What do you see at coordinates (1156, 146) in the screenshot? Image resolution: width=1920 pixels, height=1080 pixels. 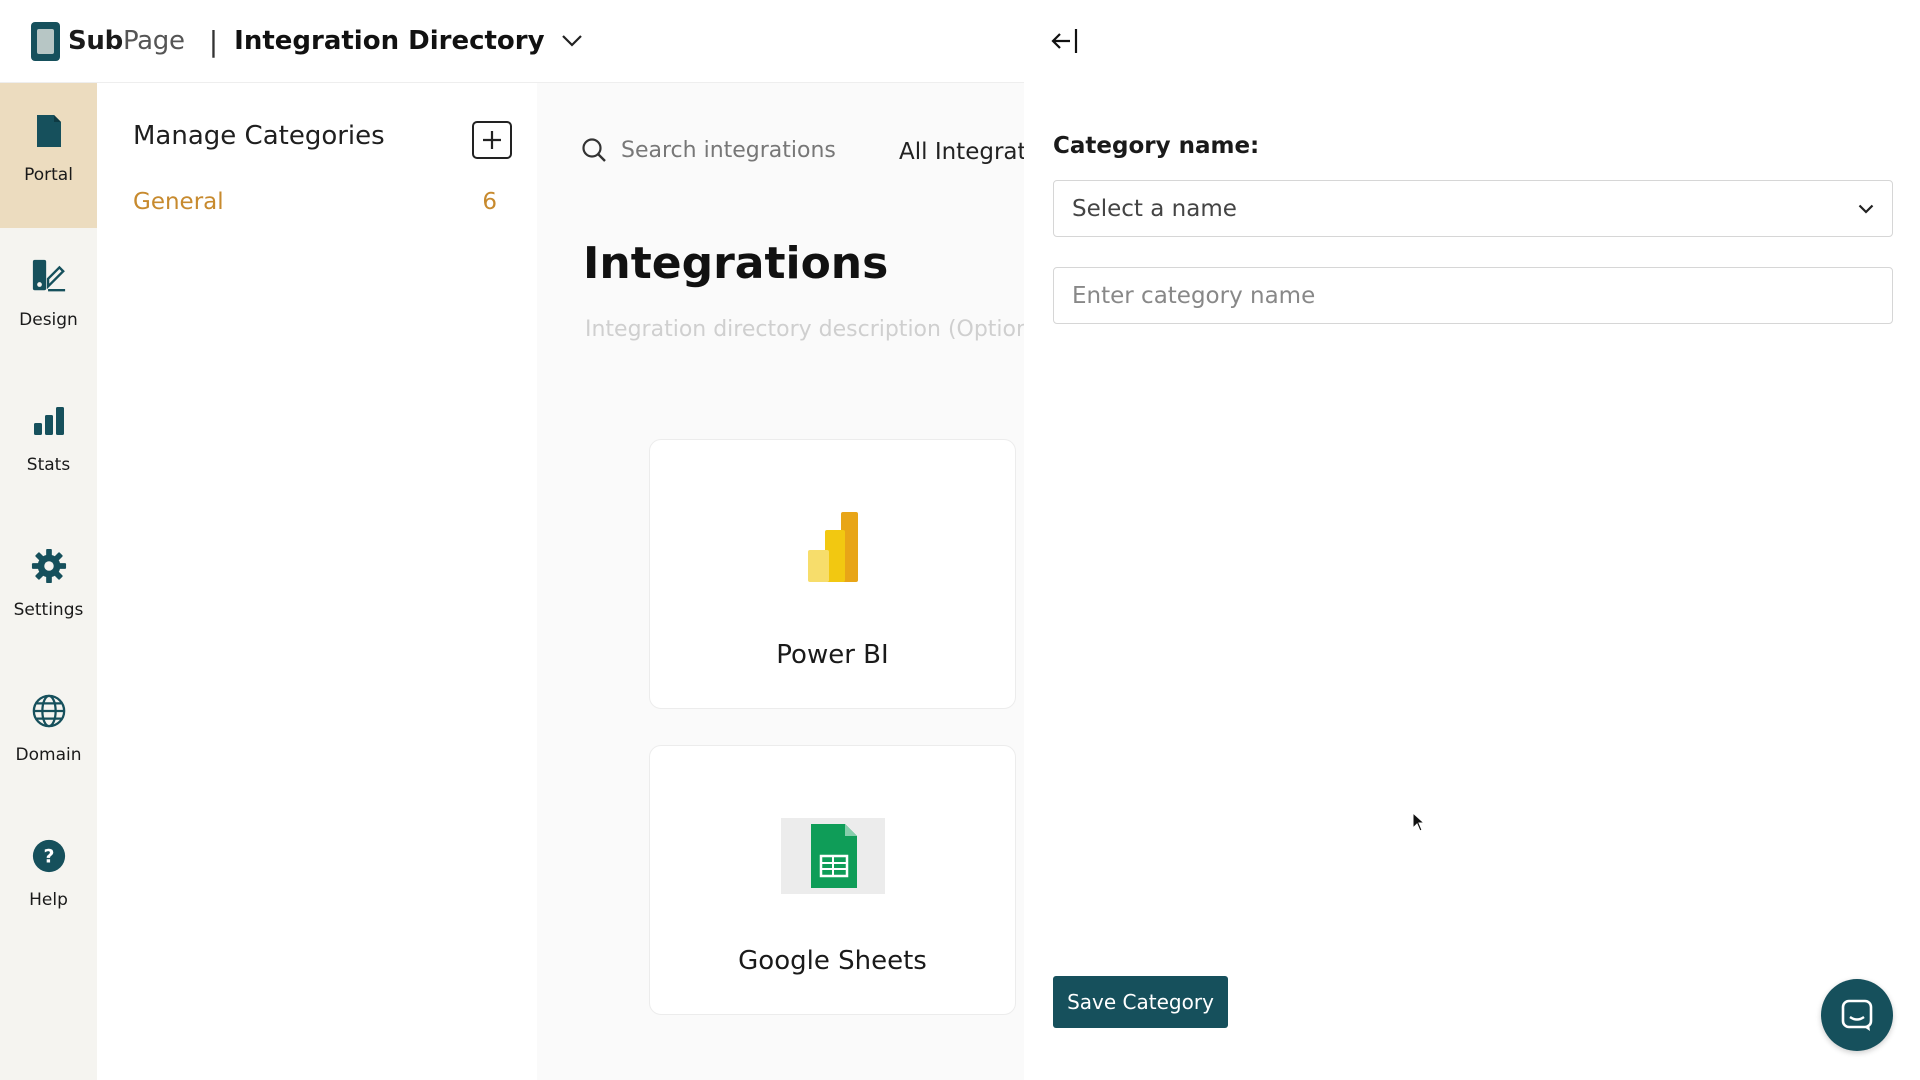 I see `category-name-label: Category name:` at bounding box center [1156, 146].